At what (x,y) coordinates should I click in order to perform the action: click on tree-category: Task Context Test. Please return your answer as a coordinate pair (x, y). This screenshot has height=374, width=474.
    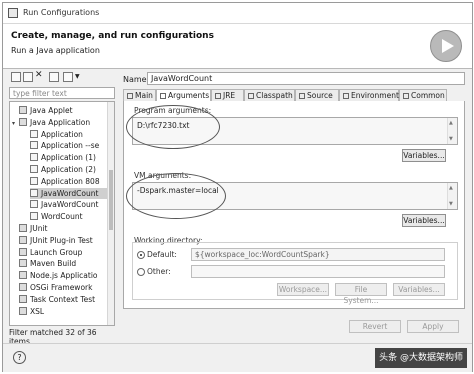
    Looking at the image, I should click on (53, 299).